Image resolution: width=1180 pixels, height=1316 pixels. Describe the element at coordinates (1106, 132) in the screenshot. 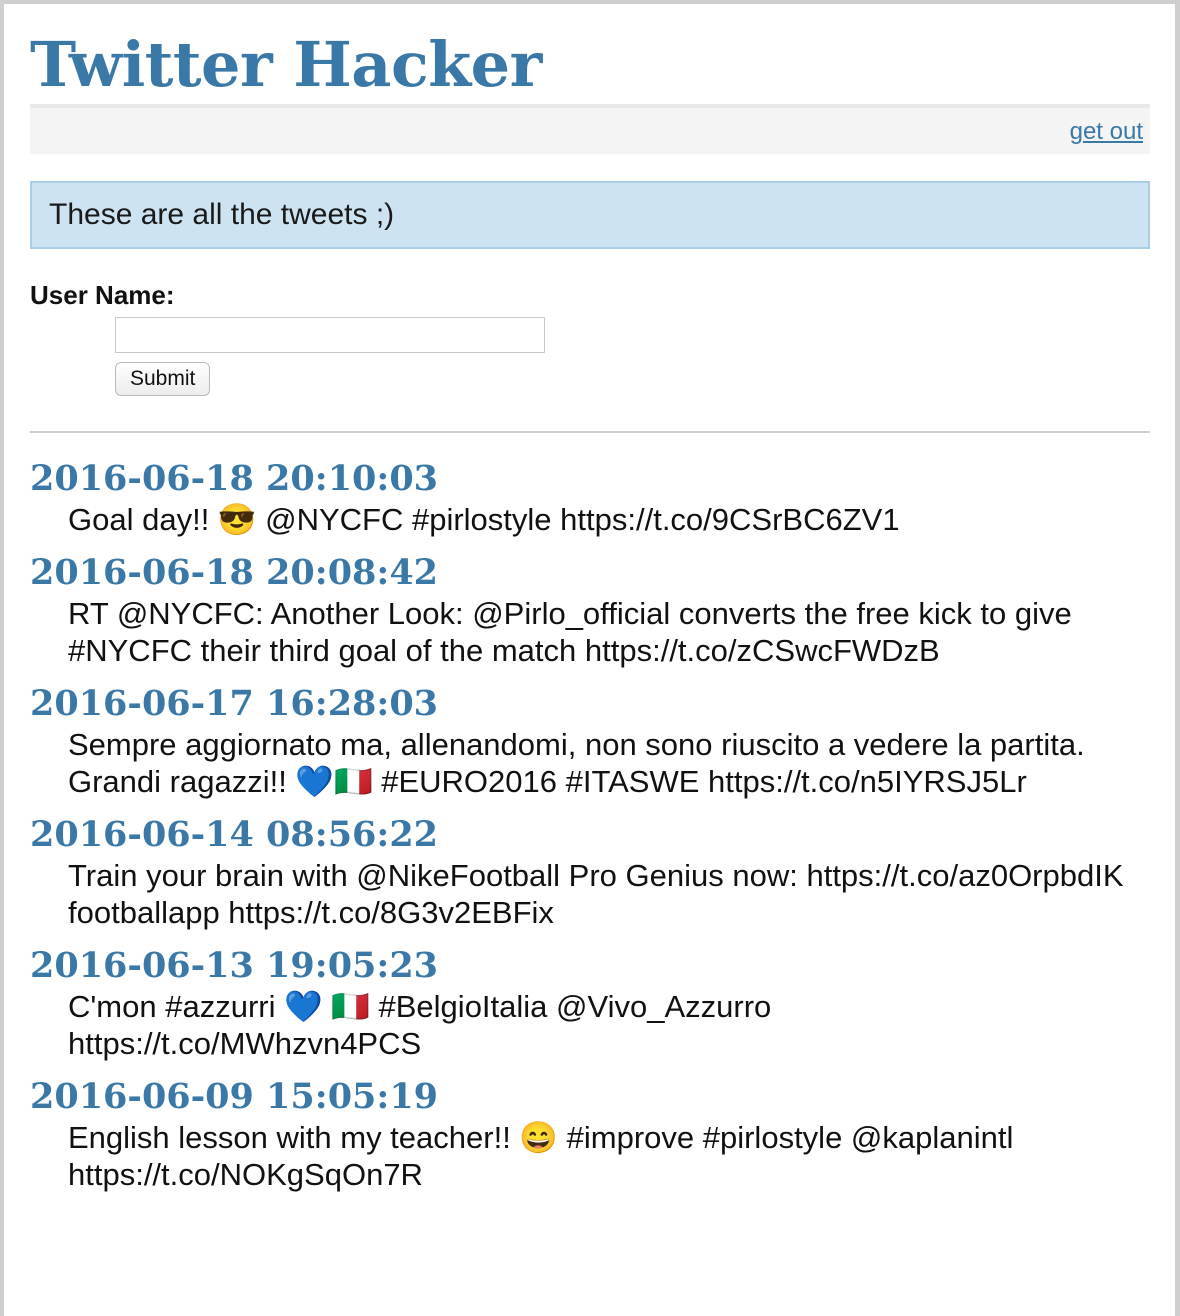

I see `logout-link: get out` at that location.